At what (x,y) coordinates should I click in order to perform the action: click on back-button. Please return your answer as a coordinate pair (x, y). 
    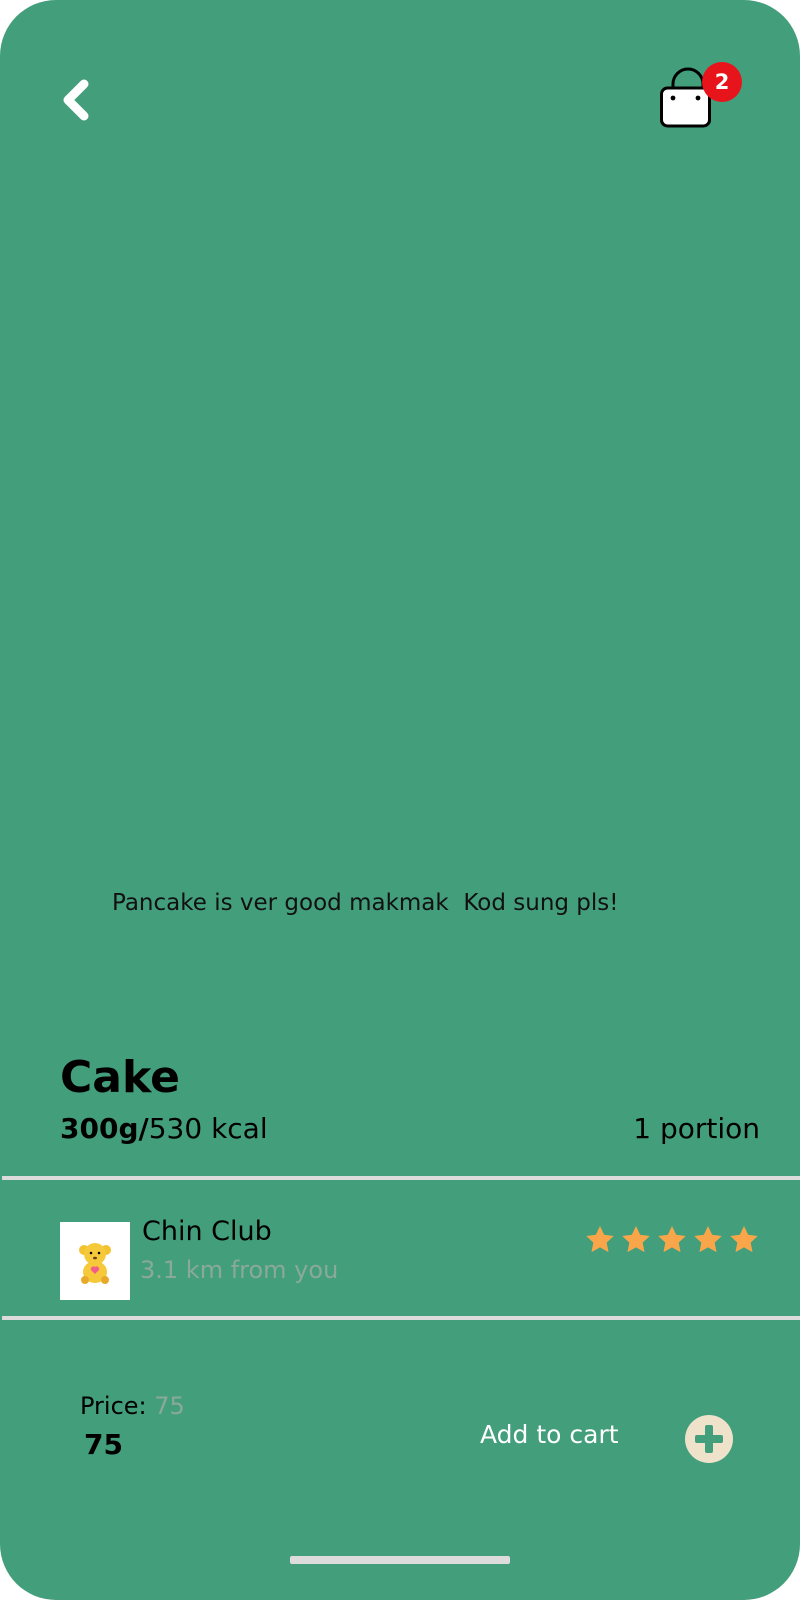
    Looking at the image, I should click on (76, 100).